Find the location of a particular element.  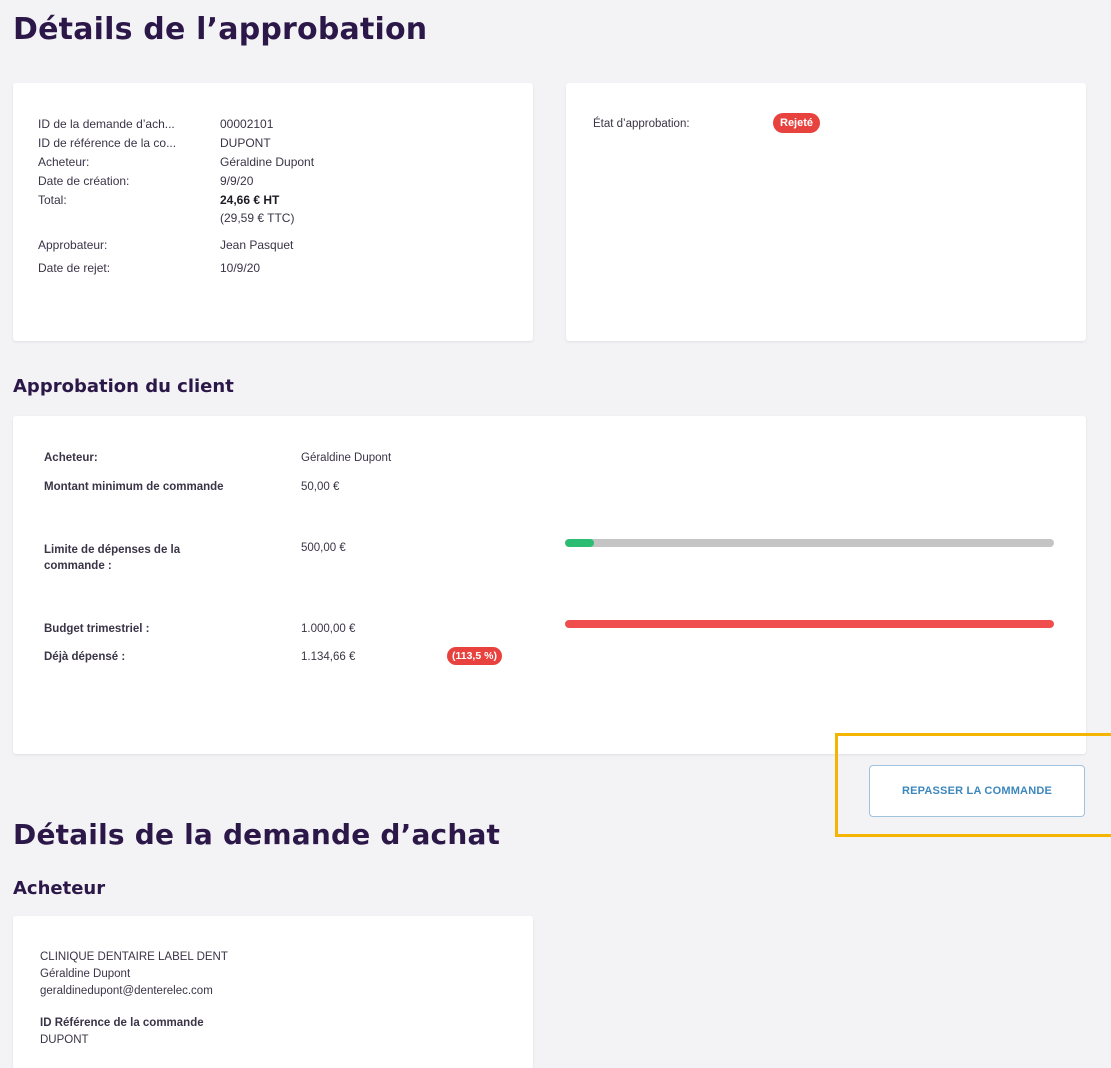

client-approval-heading: Approbation du client is located at coordinates (123, 386).